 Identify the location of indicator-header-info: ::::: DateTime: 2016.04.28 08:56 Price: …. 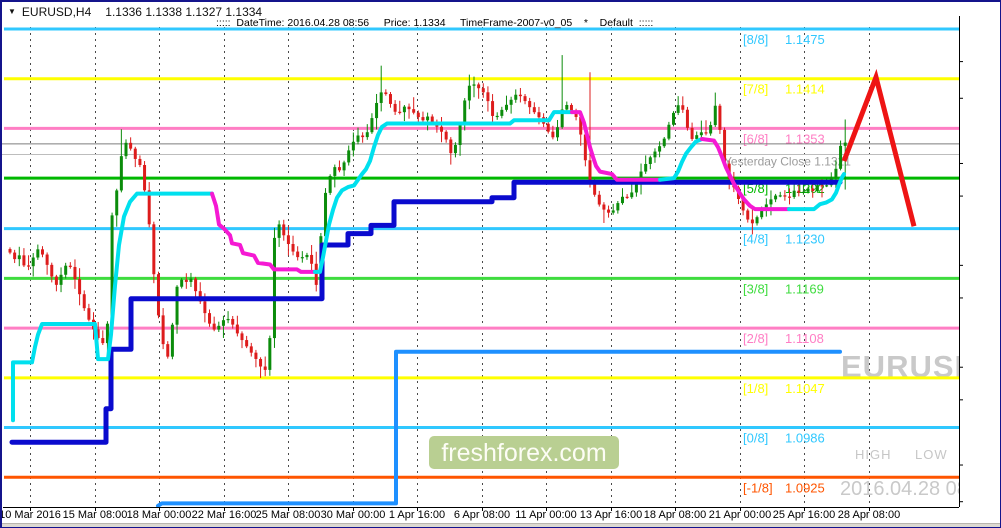
(435, 23).